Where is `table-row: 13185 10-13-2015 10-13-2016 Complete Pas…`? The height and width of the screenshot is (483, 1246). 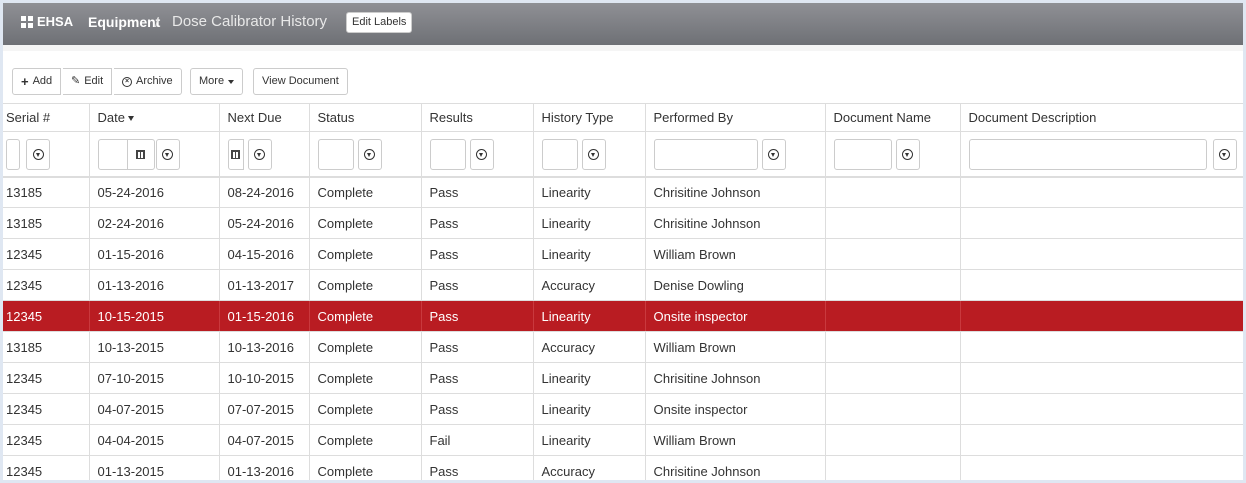 table-row: 13185 10-13-2015 10-13-2016 Complete Pas… is located at coordinates (623, 347).